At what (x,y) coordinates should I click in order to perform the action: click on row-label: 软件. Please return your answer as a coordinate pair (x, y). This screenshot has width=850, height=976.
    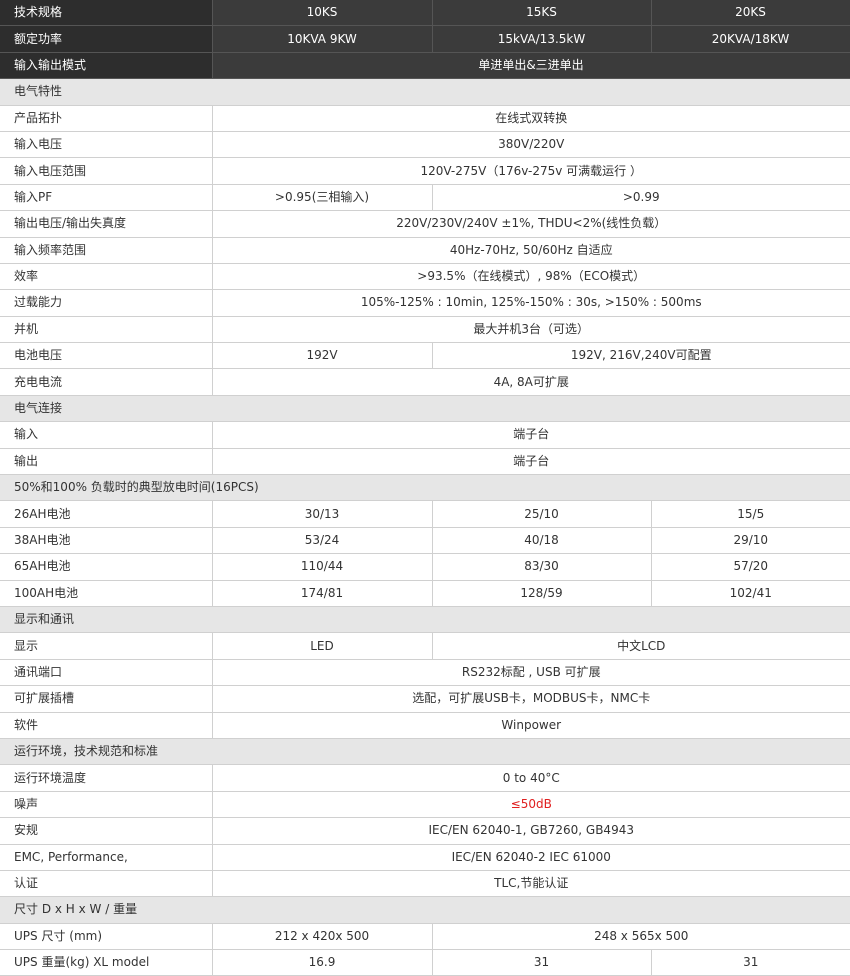
    Looking at the image, I should click on (106, 725).